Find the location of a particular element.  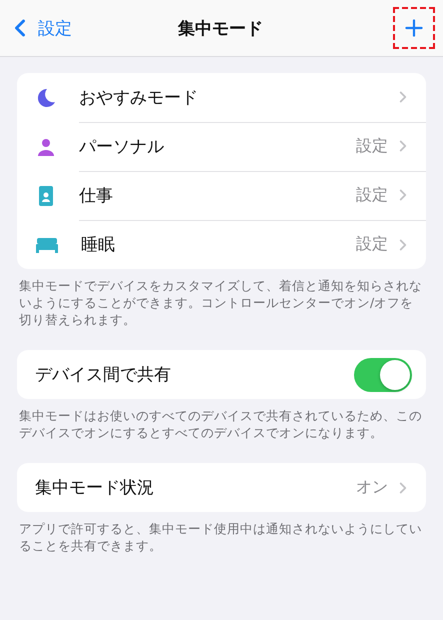

focus-mode-item: 仕事 設定 is located at coordinates (252, 195).